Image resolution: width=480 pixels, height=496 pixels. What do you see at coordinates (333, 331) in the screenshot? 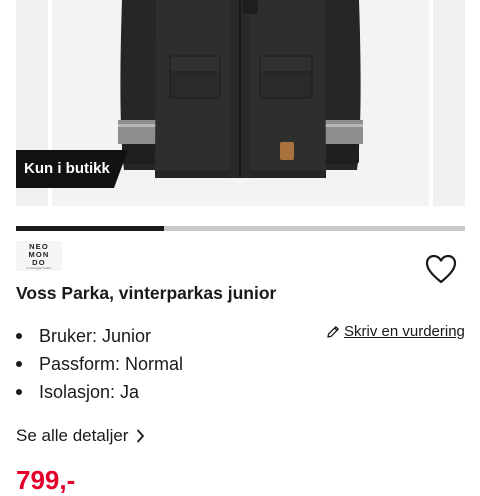
I see `pencil-icon` at bounding box center [333, 331].